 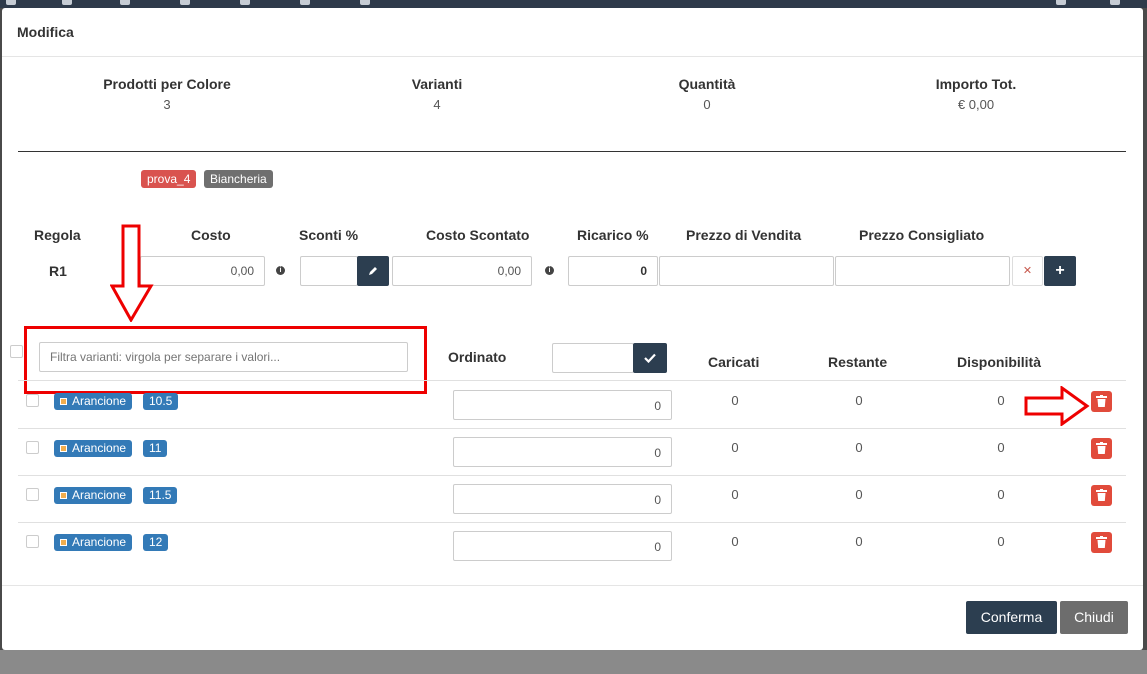 I want to click on annotation-arrow-right, so click(x=1057, y=406).